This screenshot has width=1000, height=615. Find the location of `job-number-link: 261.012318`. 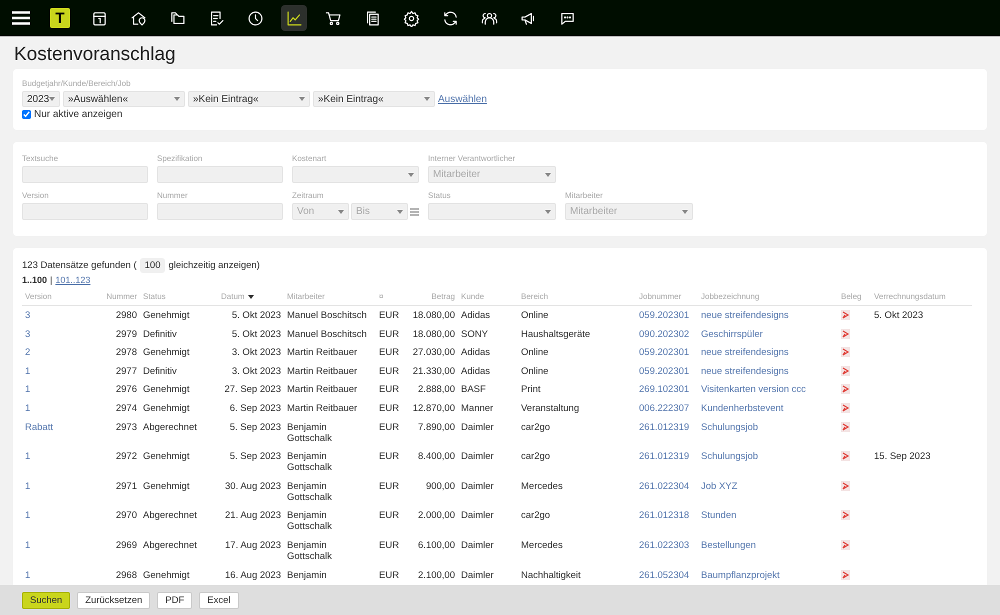

job-number-link: 261.012318 is located at coordinates (664, 516).